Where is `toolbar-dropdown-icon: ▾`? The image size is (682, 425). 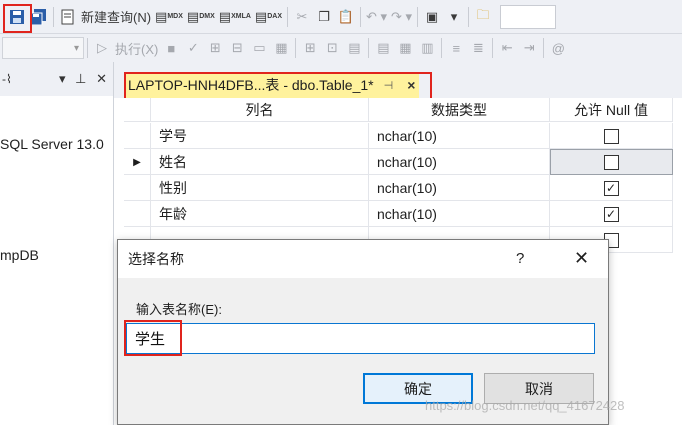
toolbar-dropdown-icon: ▾ is located at coordinates (454, 17).